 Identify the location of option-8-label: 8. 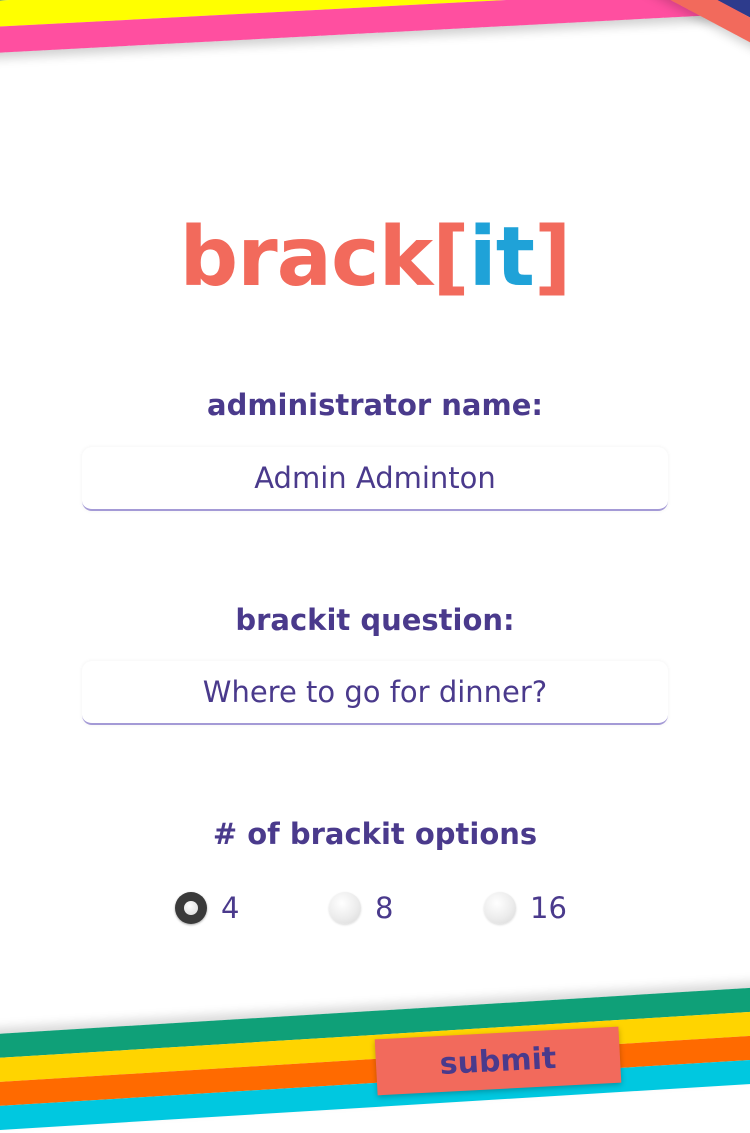
(384, 908).